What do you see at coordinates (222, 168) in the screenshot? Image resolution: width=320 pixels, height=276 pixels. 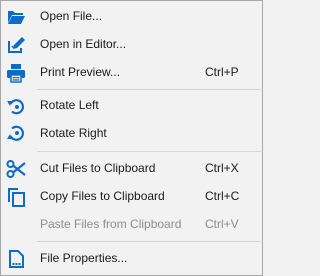 I see `menu-item-shortcut: Ctrl+X` at bounding box center [222, 168].